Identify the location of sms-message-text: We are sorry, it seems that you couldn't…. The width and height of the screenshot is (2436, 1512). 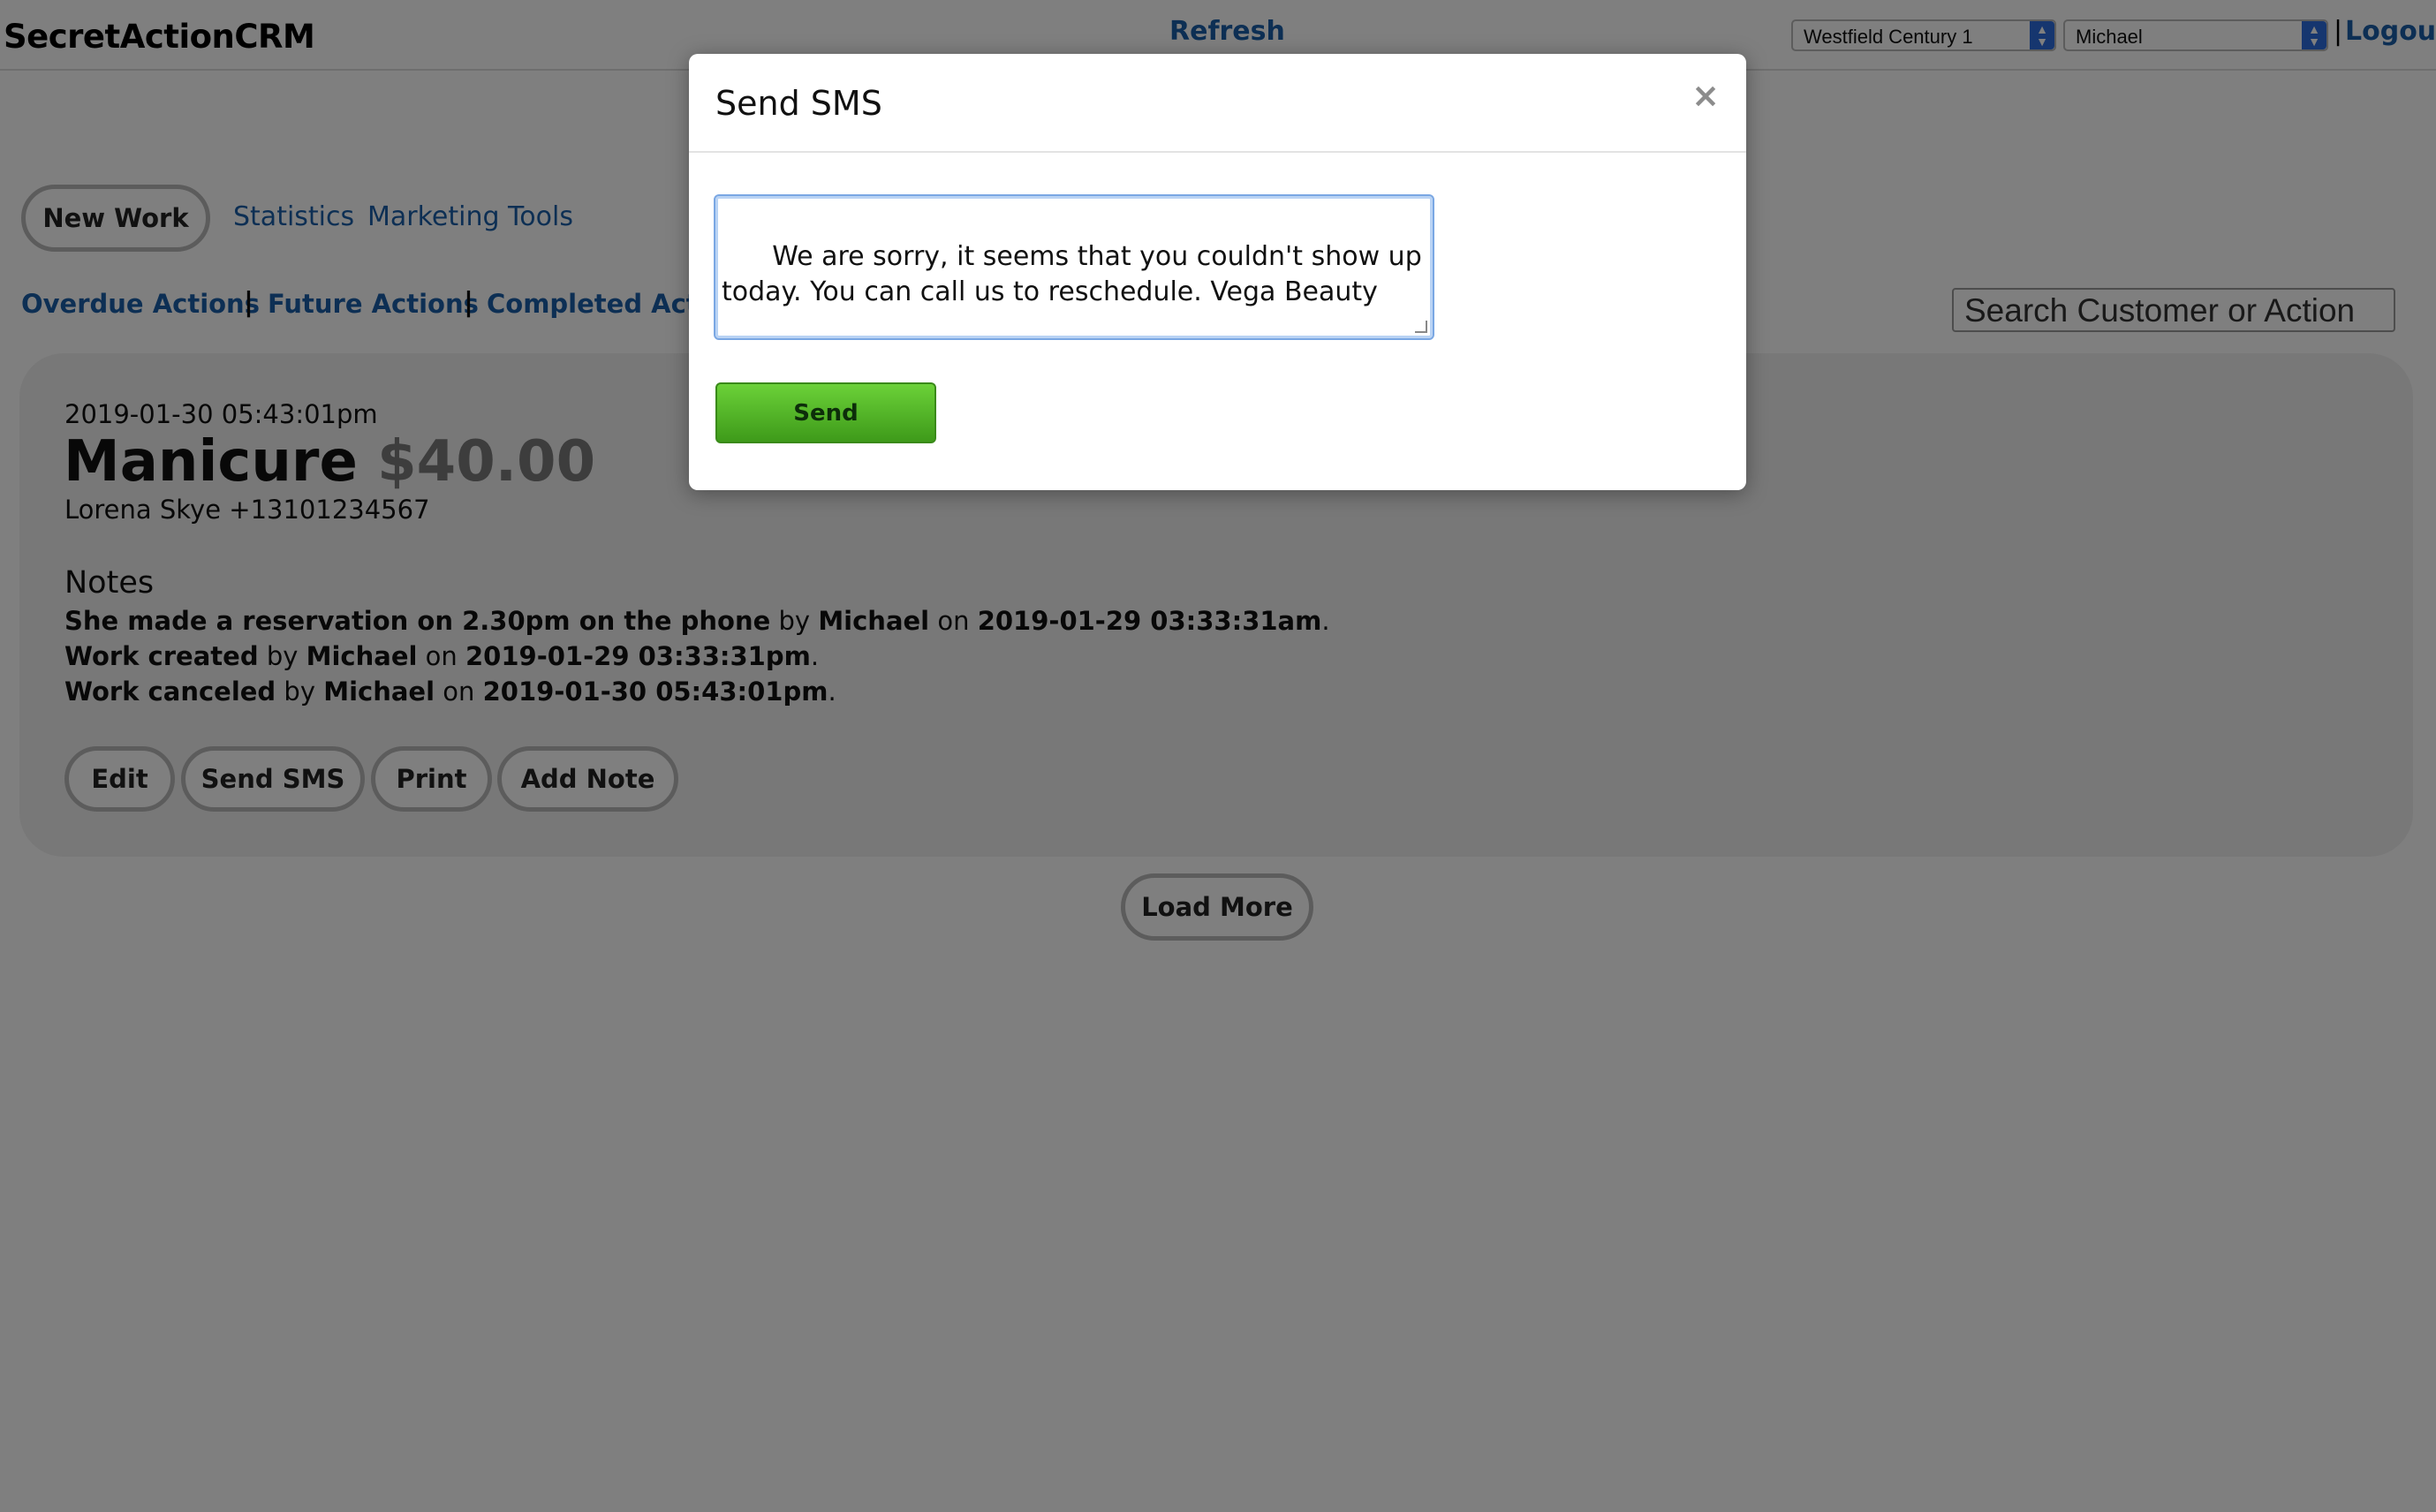
(1076, 274).